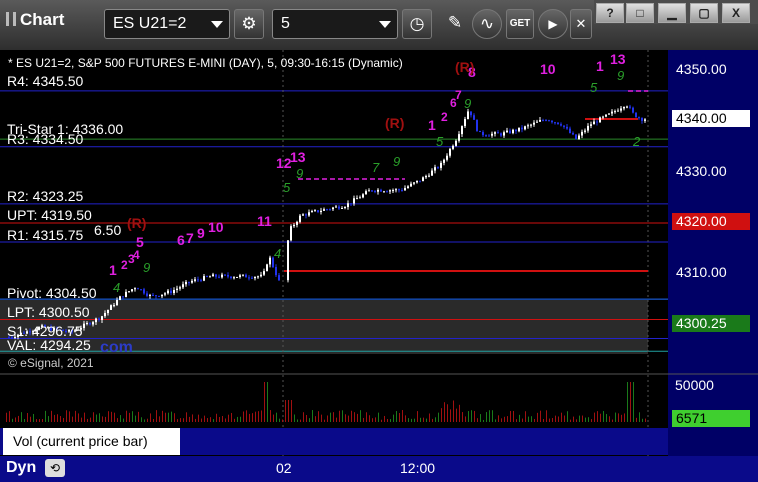 The image size is (758, 482). I want to click on y-tick: 4350.00, so click(701, 69).